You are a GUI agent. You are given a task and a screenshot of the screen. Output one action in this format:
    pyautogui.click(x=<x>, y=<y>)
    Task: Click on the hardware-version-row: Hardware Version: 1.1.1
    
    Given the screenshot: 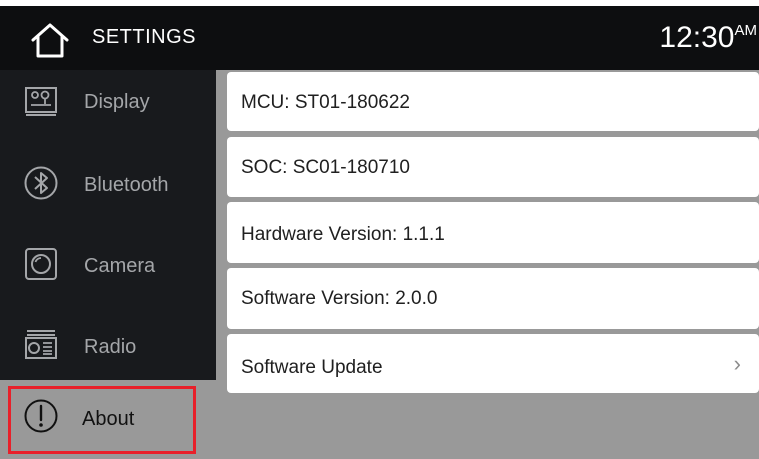 What is the action you would take?
    pyautogui.click(x=493, y=232)
    